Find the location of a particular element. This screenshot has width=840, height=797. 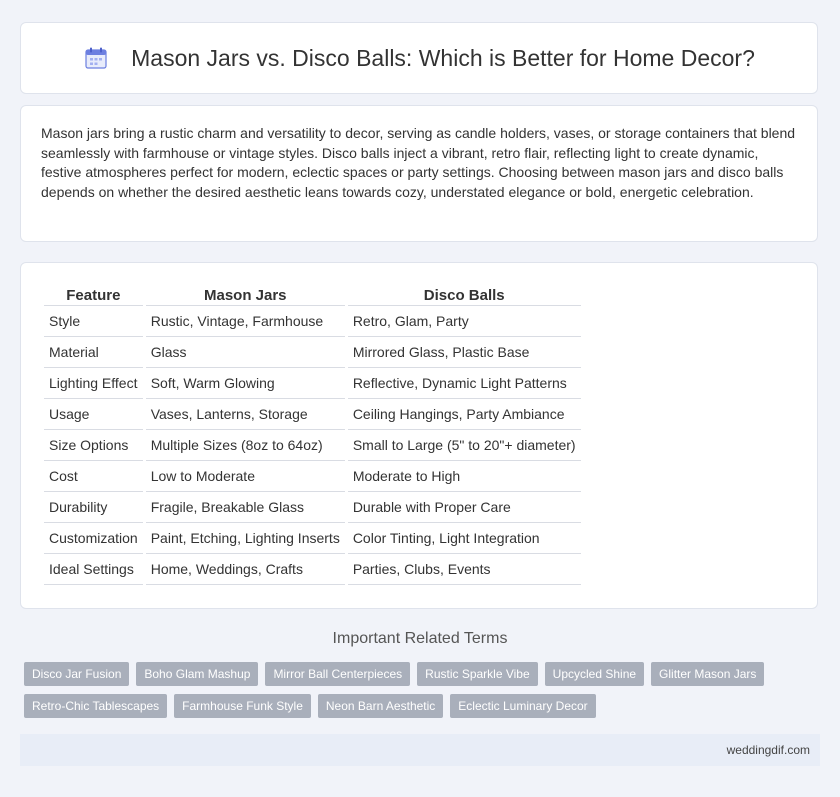

mason-jars-cell: Vases, Lanterns, Storage is located at coordinates (245, 414).